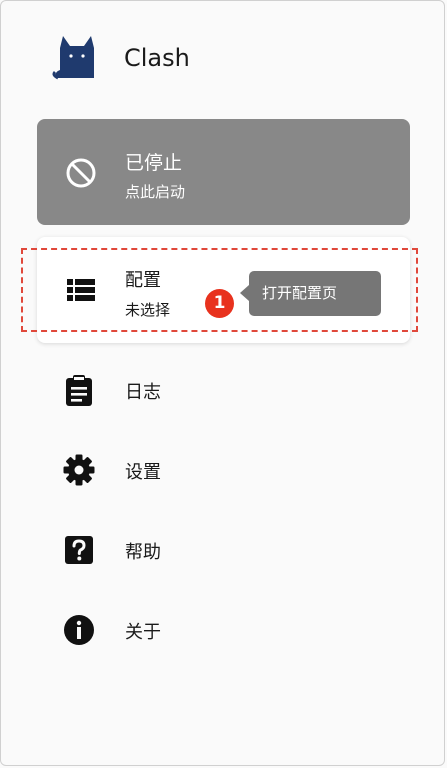  Describe the element at coordinates (157, 58) in the screenshot. I see `app-title: Clash` at that location.